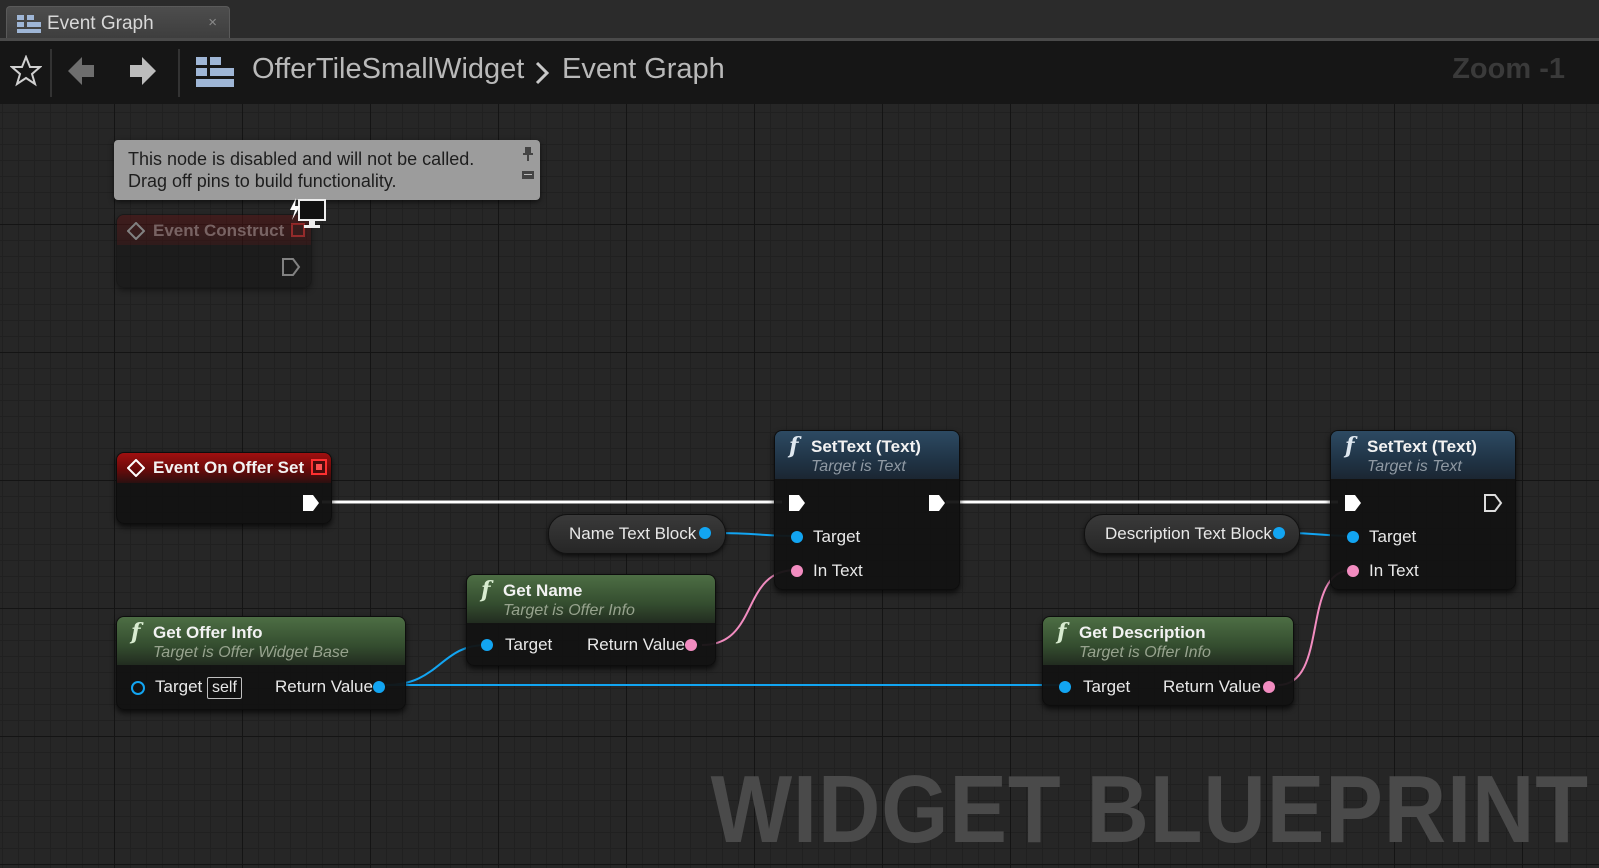 The image size is (1599, 868). What do you see at coordinates (251, 652) in the screenshot?
I see `node-subtitle: Target is Offer Widget Base` at bounding box center [251, 652].